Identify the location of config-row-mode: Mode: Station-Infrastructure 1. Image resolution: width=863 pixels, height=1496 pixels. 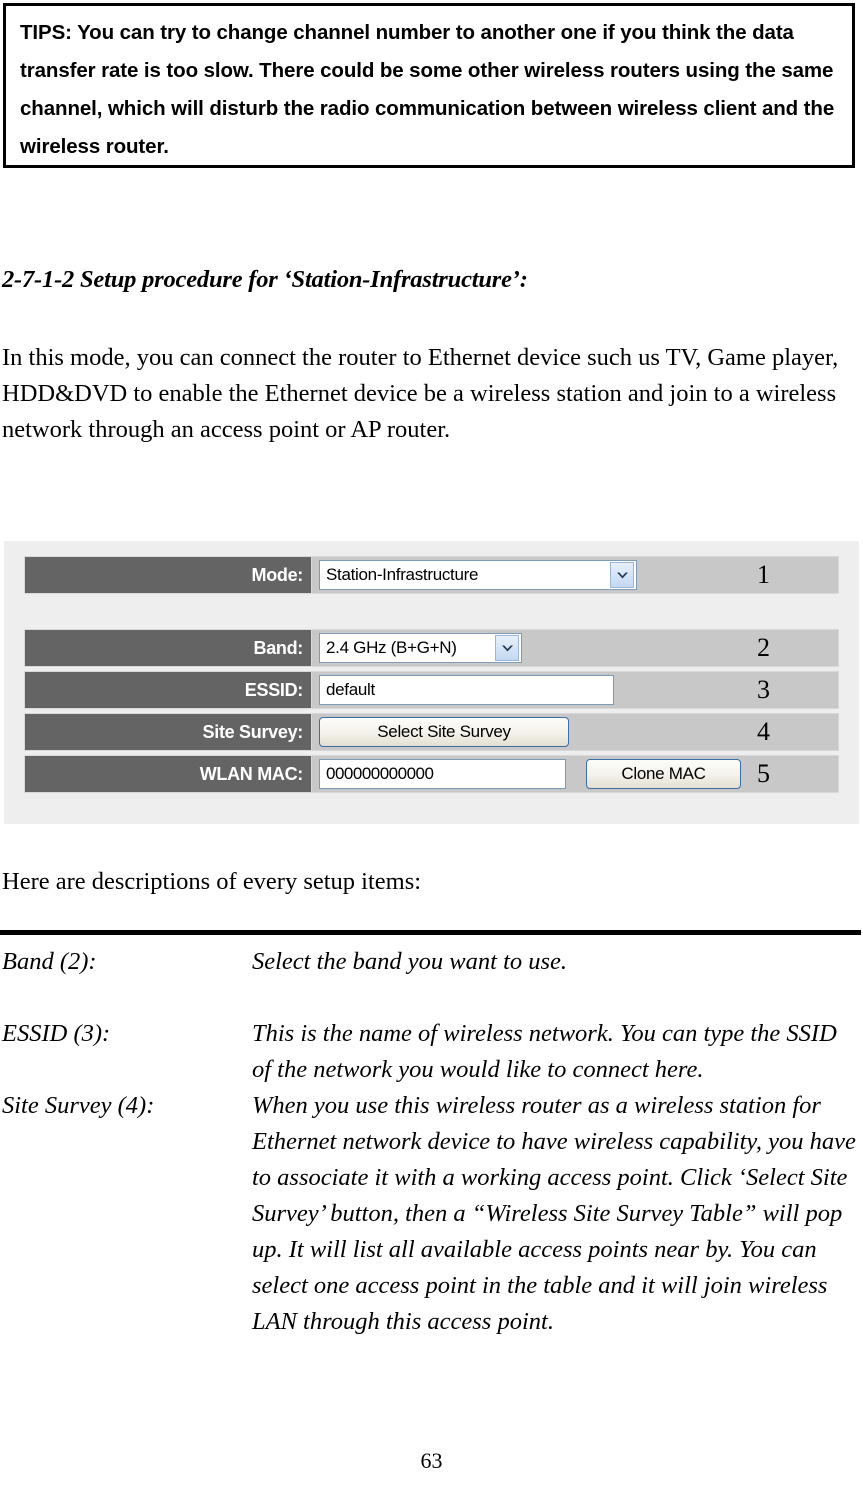
(431, 575).